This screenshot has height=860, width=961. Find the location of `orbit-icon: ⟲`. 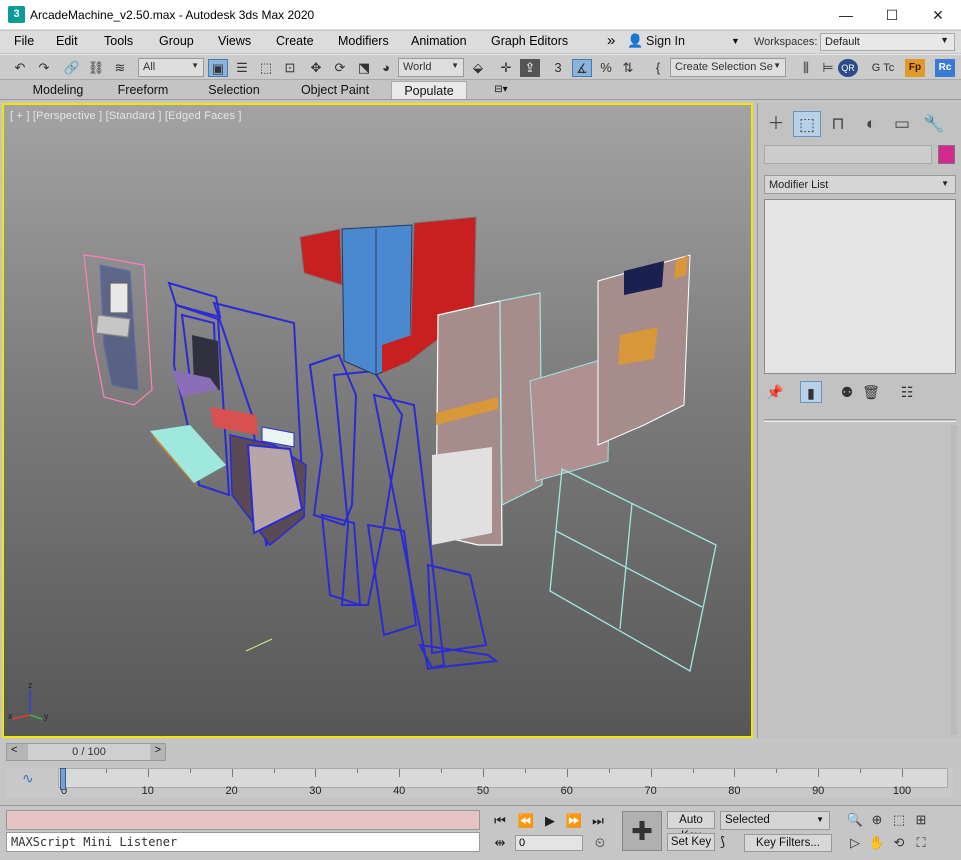

orbit-icon: ⟲ is located at coordinates (899, 843).